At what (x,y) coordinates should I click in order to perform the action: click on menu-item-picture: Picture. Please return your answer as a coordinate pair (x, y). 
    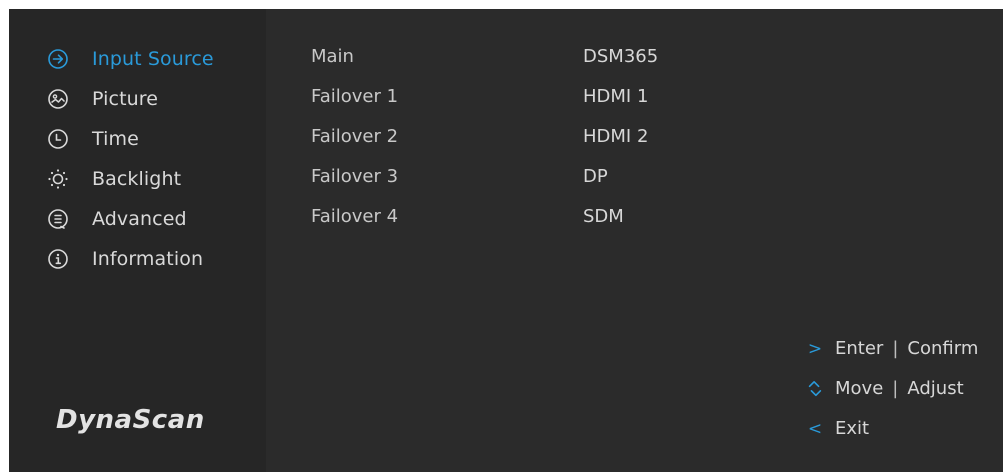
    Looking at the image, I should click on (102, 99).